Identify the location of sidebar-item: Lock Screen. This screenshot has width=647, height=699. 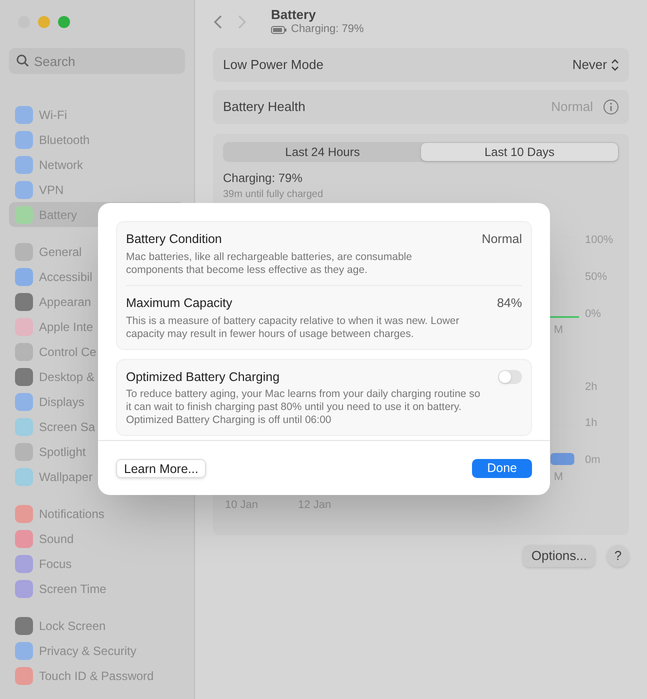
(97, 625).